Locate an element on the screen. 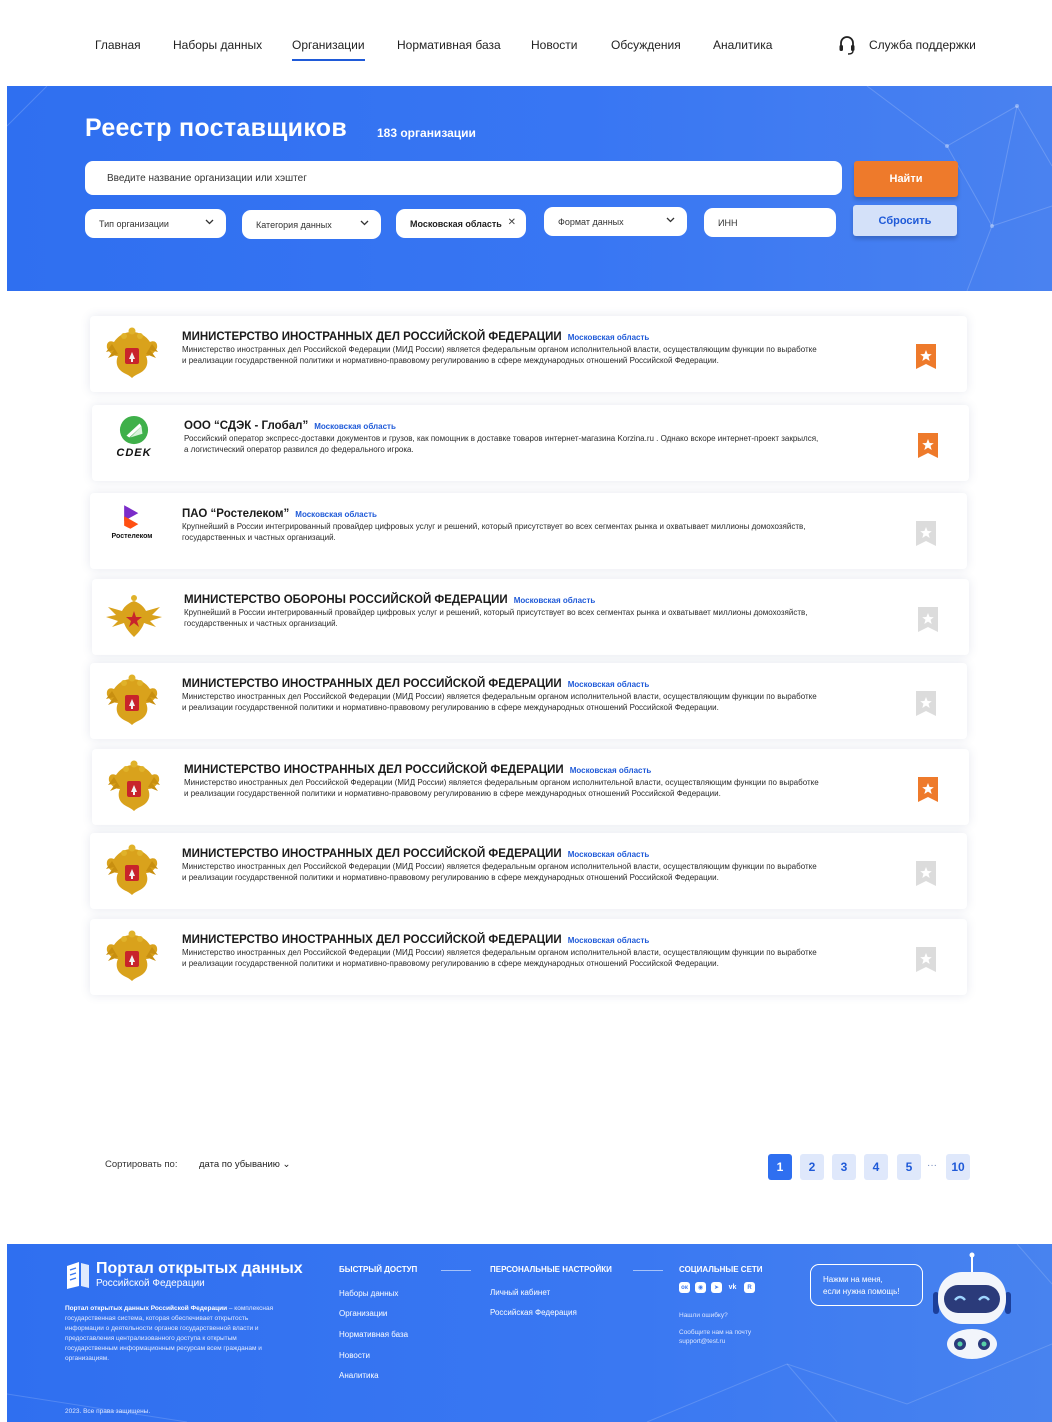 The height and width of the screenshot is (1422, 1052). find-button: Найти is located at coordinates (906, 179).